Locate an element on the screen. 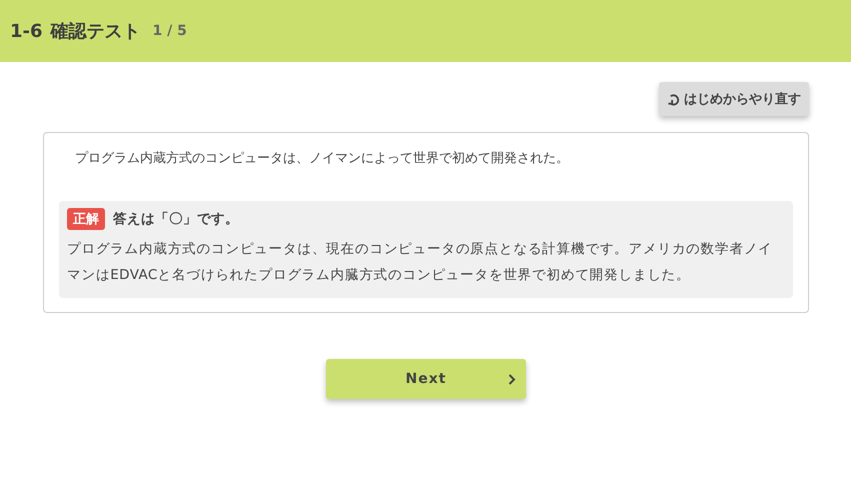 The width and height of the screenshot is (851, 490). progress-count: 1 / 5 is located at coordinates (169, 31).